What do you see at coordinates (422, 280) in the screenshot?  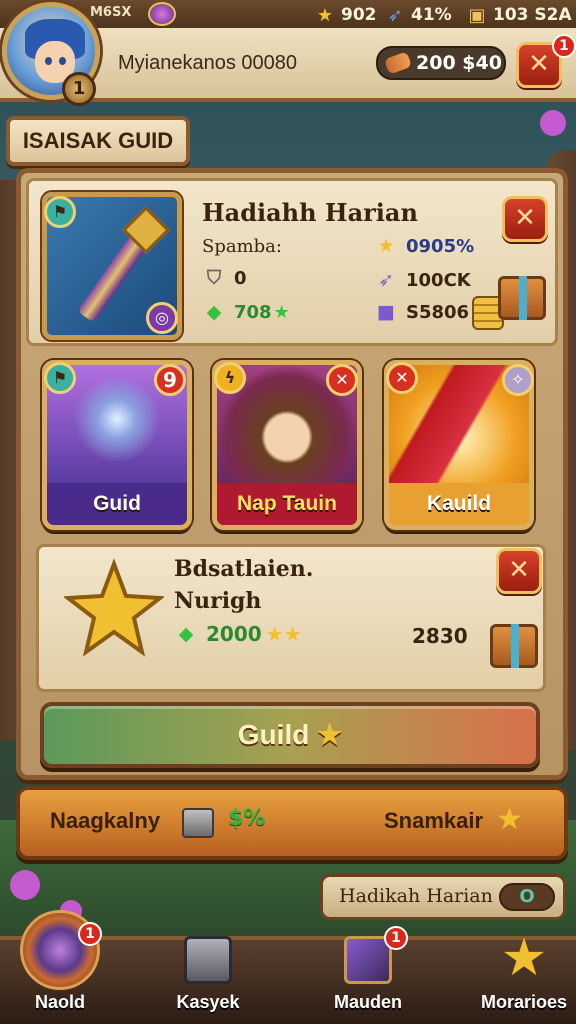 I see `stat-feather: ➶ 100CK` at bounding box center [422, 280].